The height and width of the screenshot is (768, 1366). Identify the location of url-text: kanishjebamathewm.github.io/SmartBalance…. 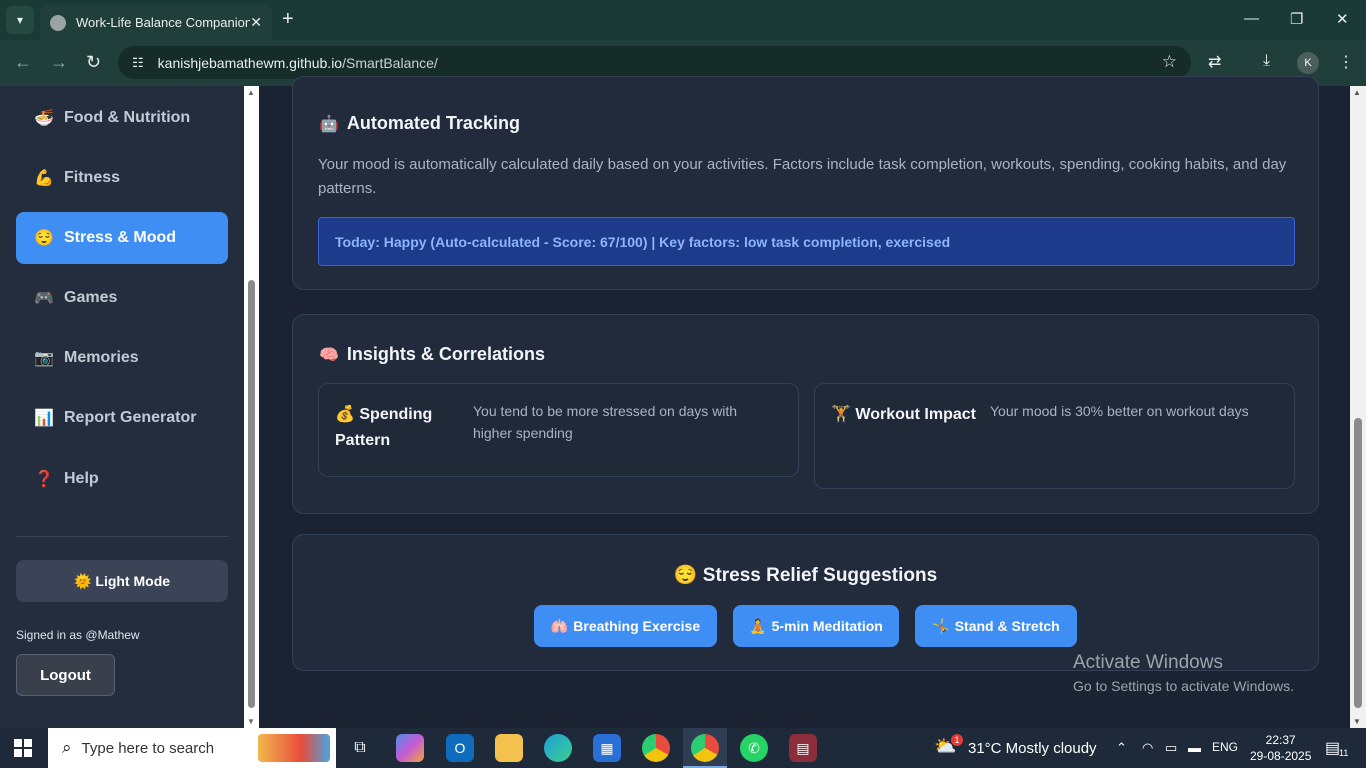
(298, 63).